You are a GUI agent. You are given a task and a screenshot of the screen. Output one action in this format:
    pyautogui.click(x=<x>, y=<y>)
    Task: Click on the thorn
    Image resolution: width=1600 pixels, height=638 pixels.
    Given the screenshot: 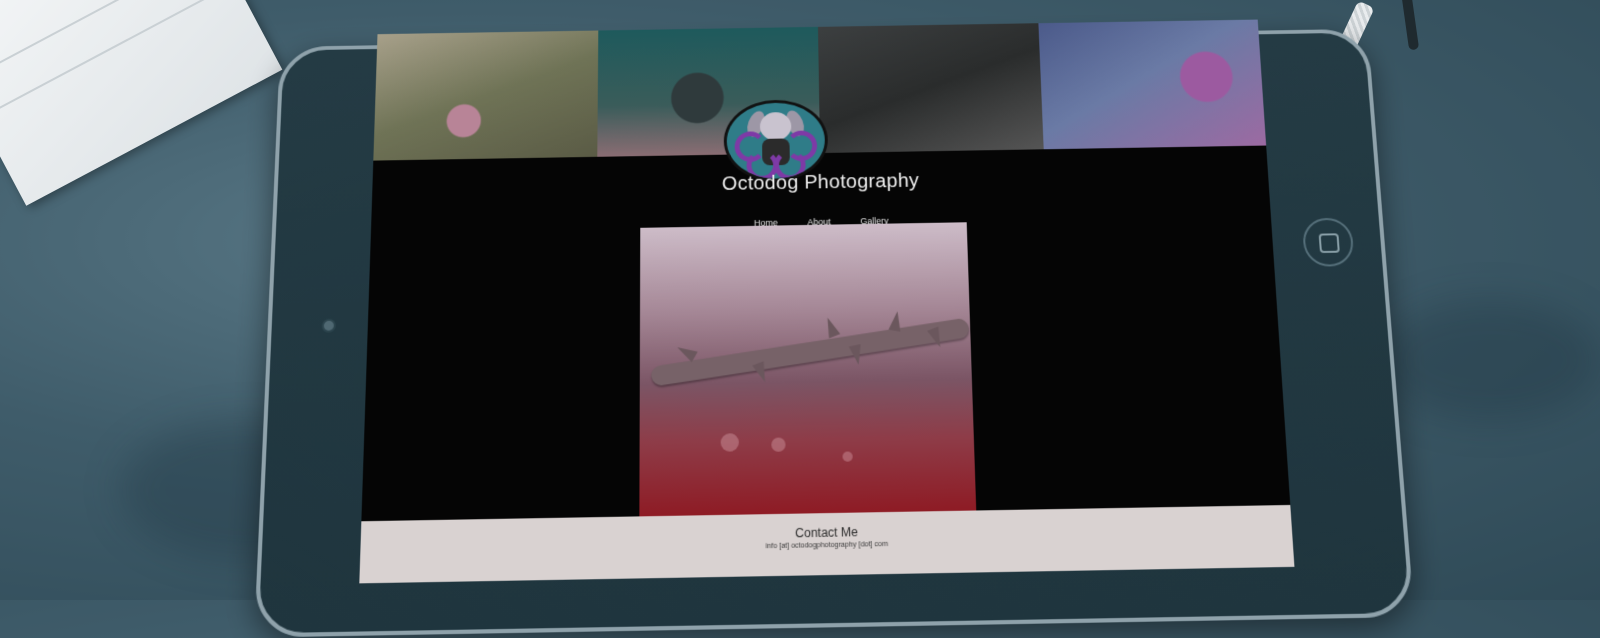 What is the action you would take?
    pyautogui.click(x=831, y=327)
    